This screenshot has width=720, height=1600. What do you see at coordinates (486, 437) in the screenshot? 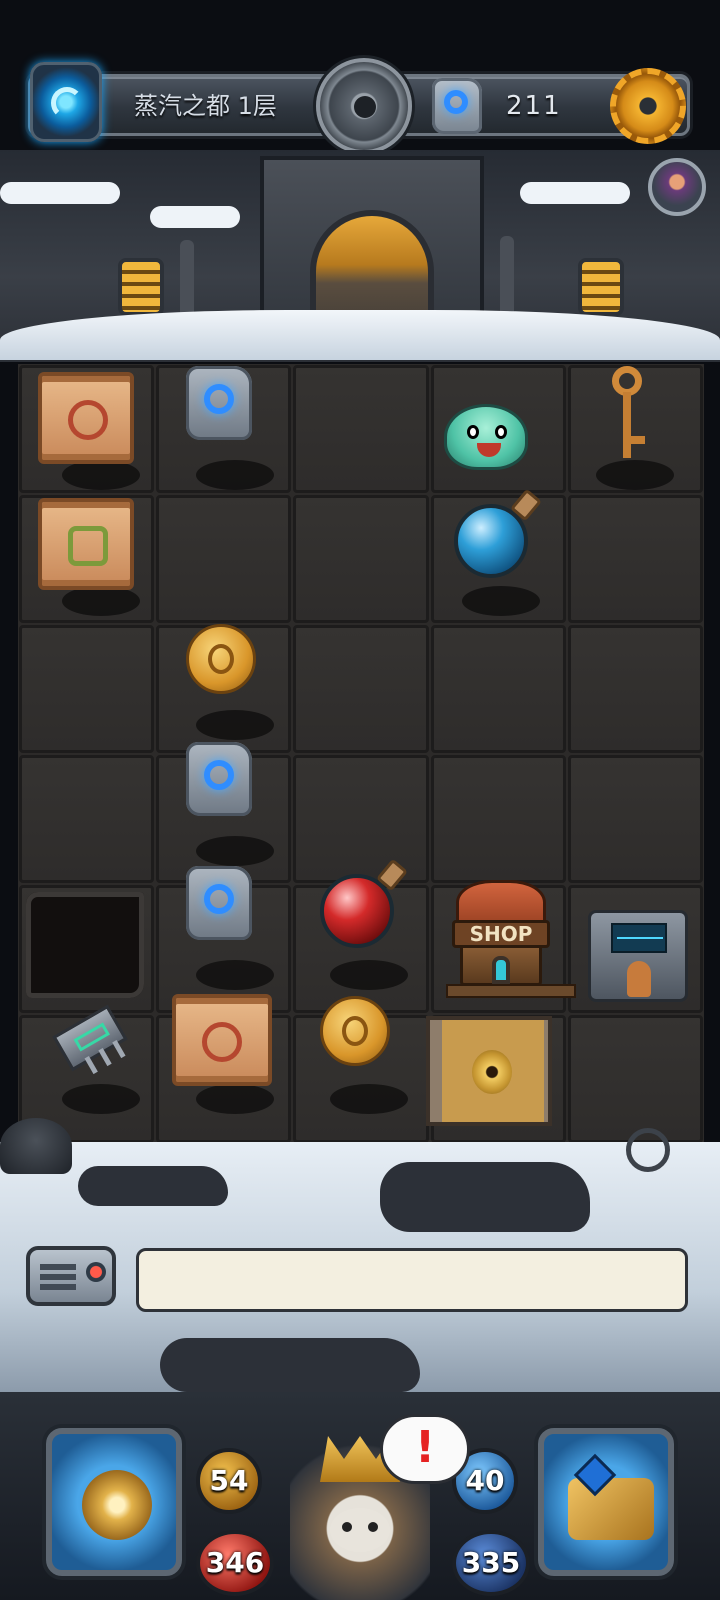
I see `slime-monster` at bounding box center [486, 437].